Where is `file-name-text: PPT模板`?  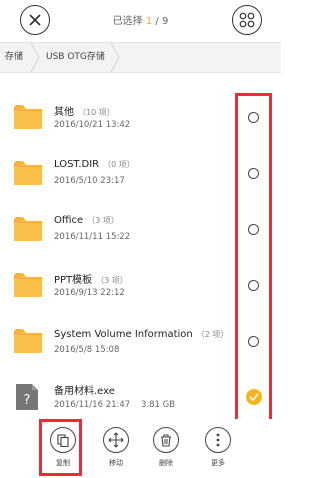
file-name-text: PPT模板 is located at coordinates (73, 280).